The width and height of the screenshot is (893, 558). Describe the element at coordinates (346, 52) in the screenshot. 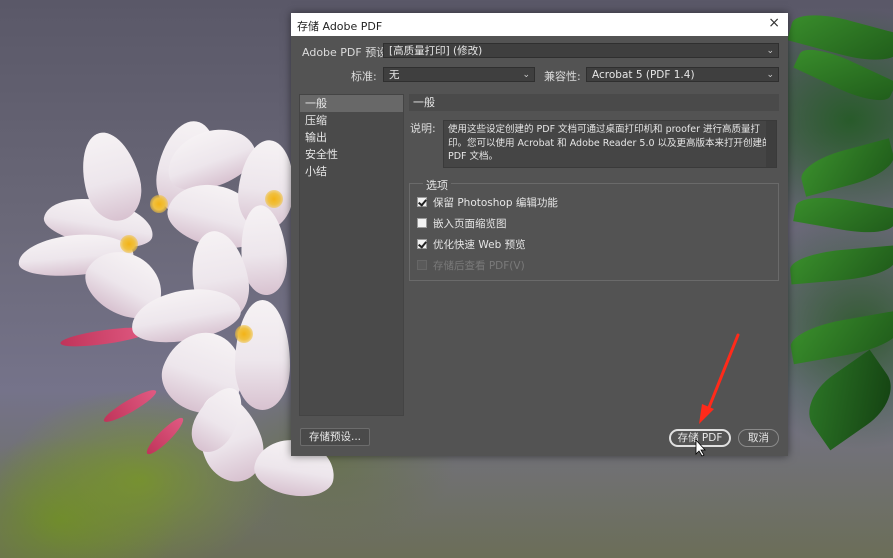

I see `preset-label: Adobe PDF 预设:` at that location.